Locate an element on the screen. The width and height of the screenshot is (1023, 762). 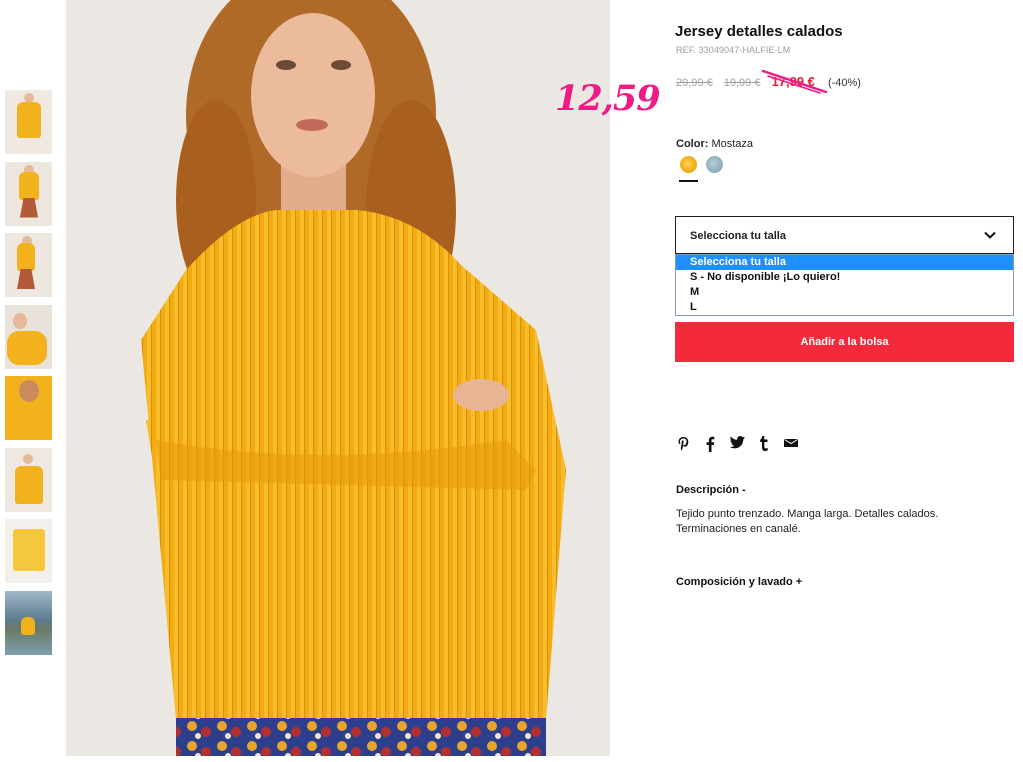
color-label: Color: Mostaza is located at coordinates (714, 144).